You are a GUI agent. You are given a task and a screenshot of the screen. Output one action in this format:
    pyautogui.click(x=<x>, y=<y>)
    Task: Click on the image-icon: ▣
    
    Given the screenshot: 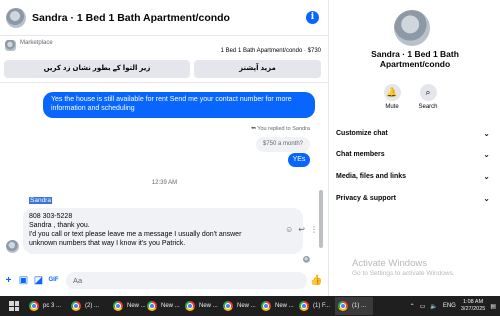 What is the action you would take?
    pyautogui.click(x=23, y=280)
    